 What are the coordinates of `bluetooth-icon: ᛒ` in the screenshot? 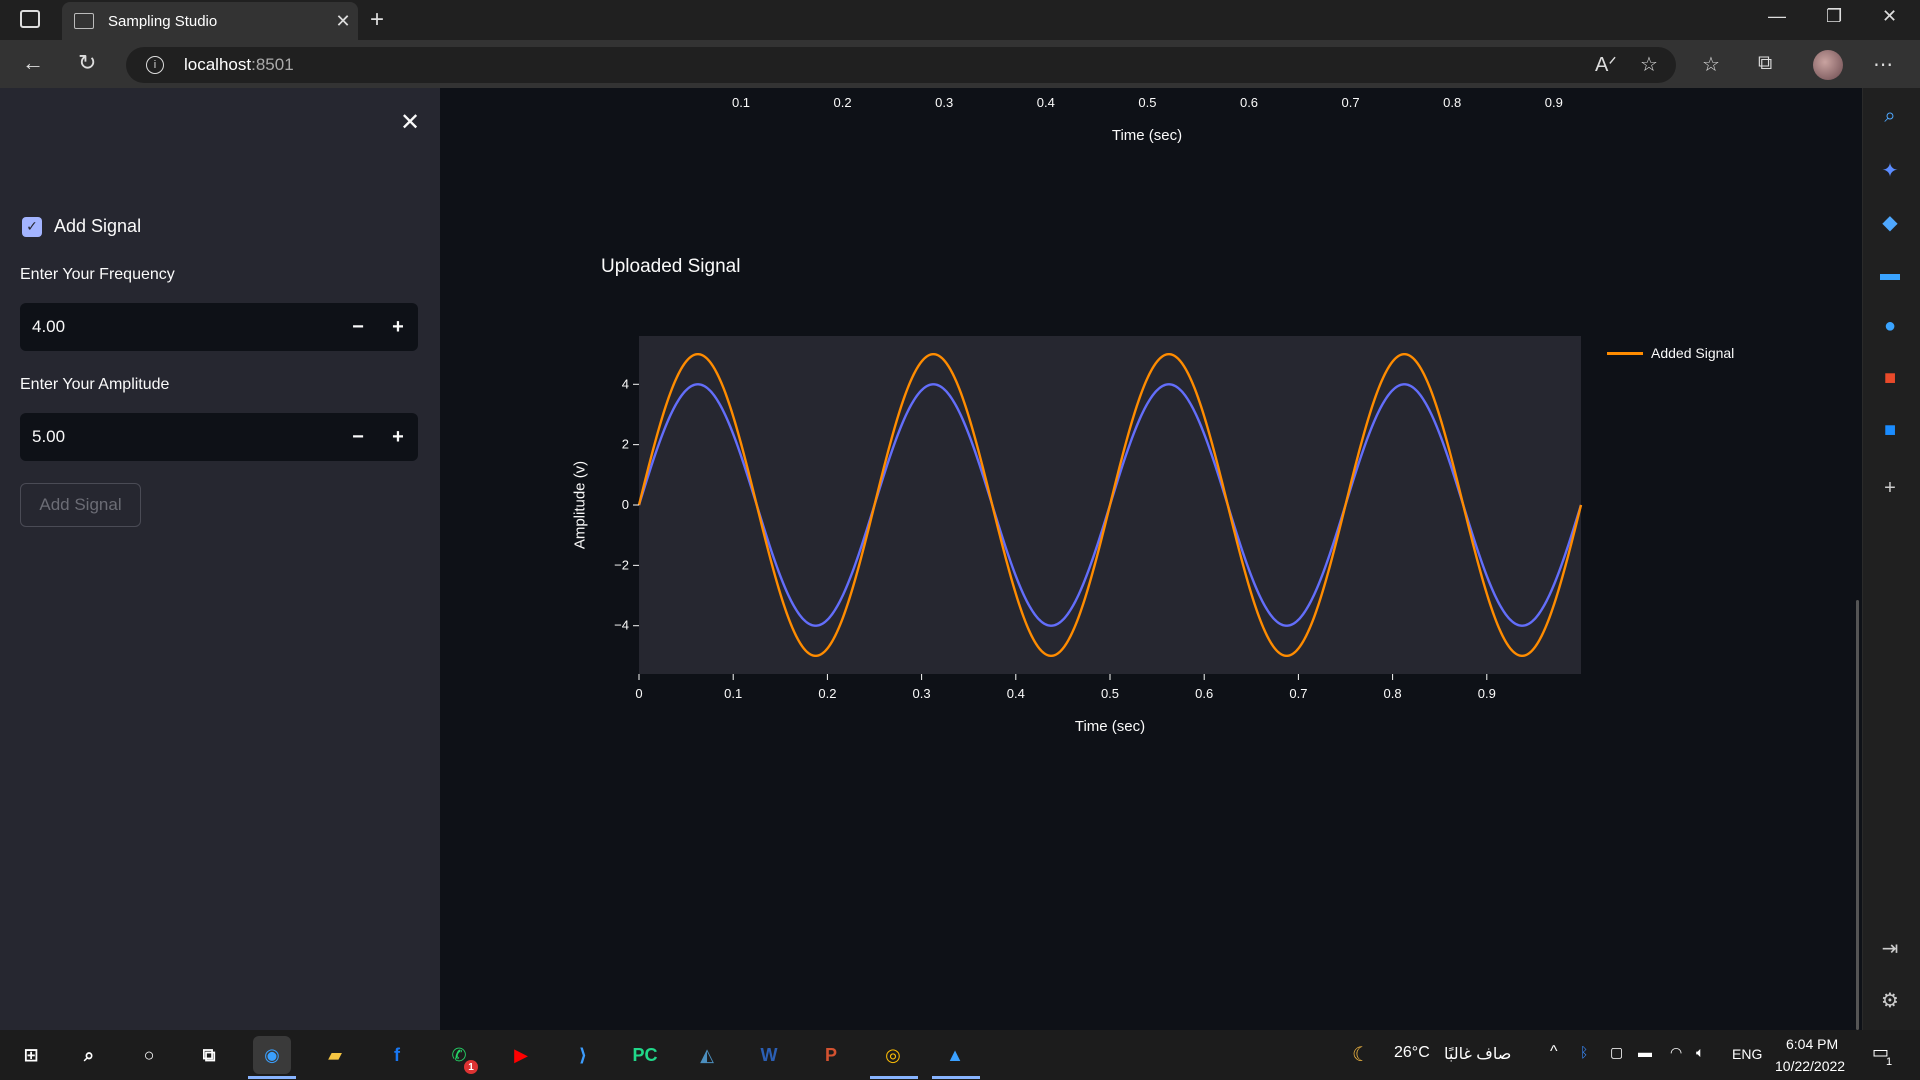 It's located at (1584, 1052).